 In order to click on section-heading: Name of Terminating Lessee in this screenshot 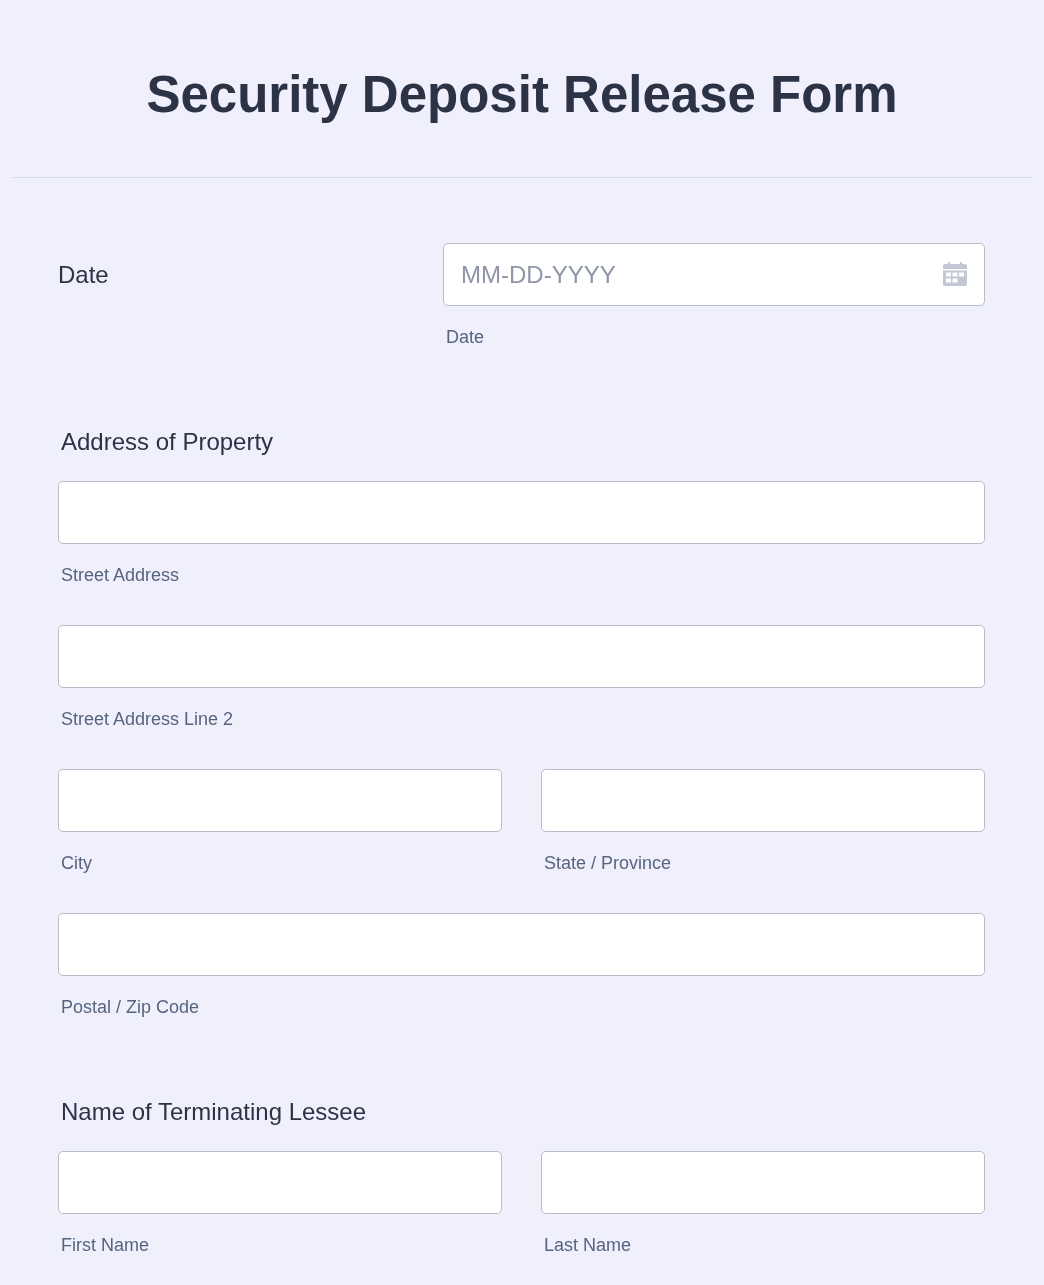, I will do `click(213, 1112)`.